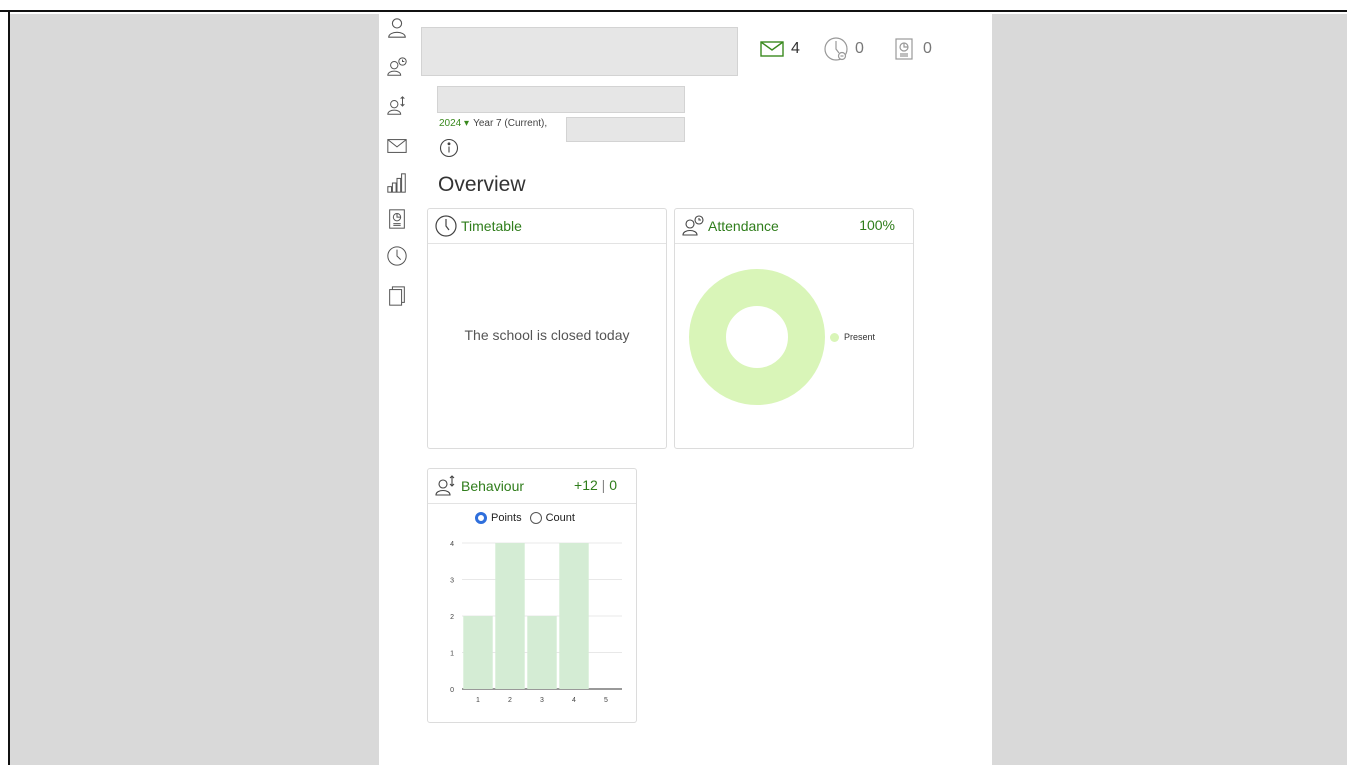 The width and height of the screenshot is (1347, 765). Describe the element at coordinates (482, 184) in the screenshot. I see `page-title: Overview` at that location.